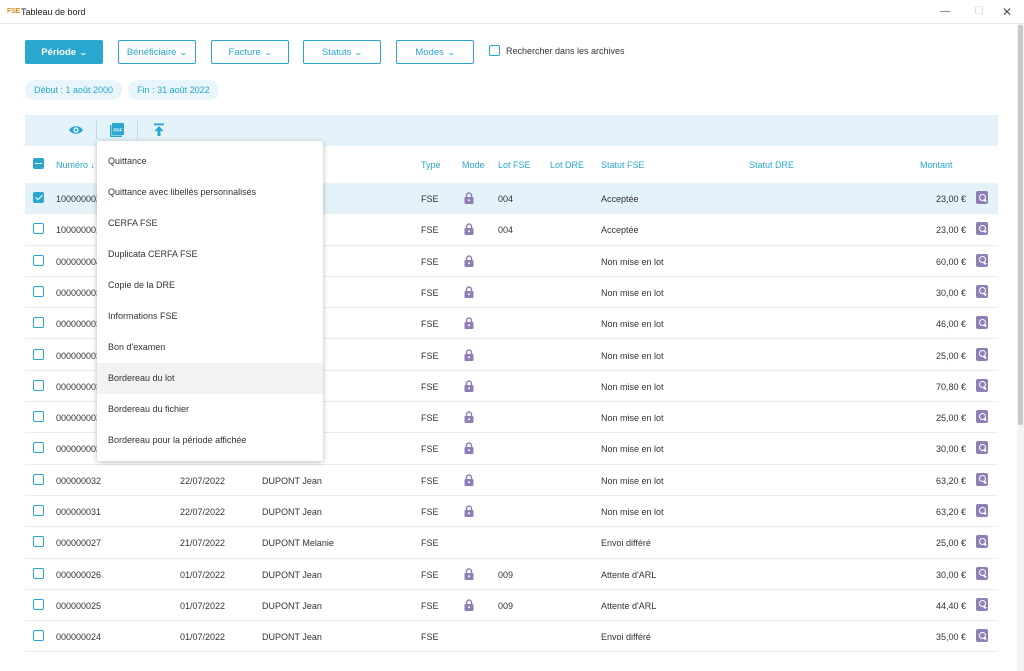 The image size is (1024, 671). What do you see at coordinates (210, 378) in the screenshot?
I see `menu-item: Bordereau du lot` at bounding box center [210, 378].